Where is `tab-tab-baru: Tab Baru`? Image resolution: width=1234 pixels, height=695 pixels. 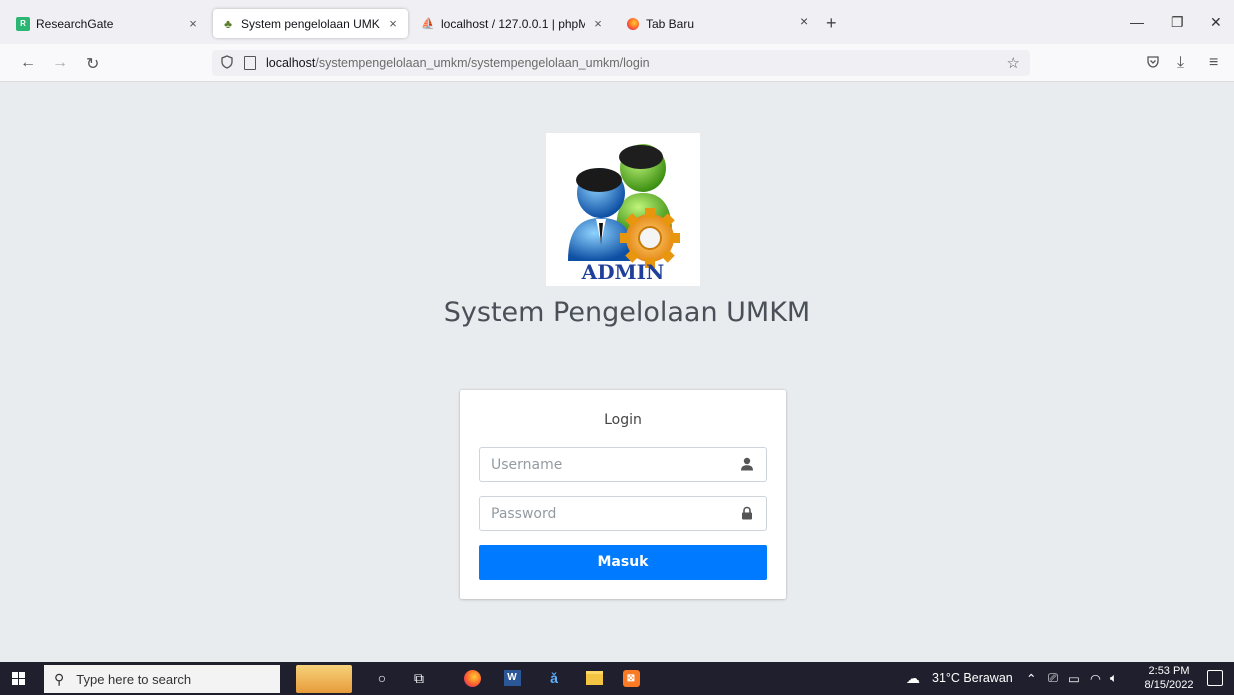
tab-tab-baru: Tab Baru is located at coordinates (708, 23).